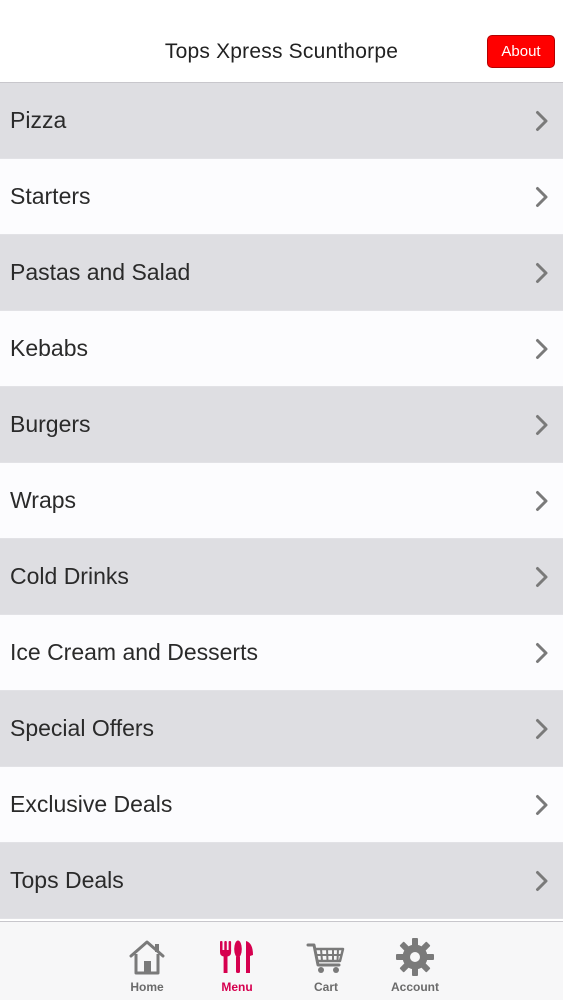 This screenshot has height=1001, width=563. I want to click on about-button: About, so click(521, 51).